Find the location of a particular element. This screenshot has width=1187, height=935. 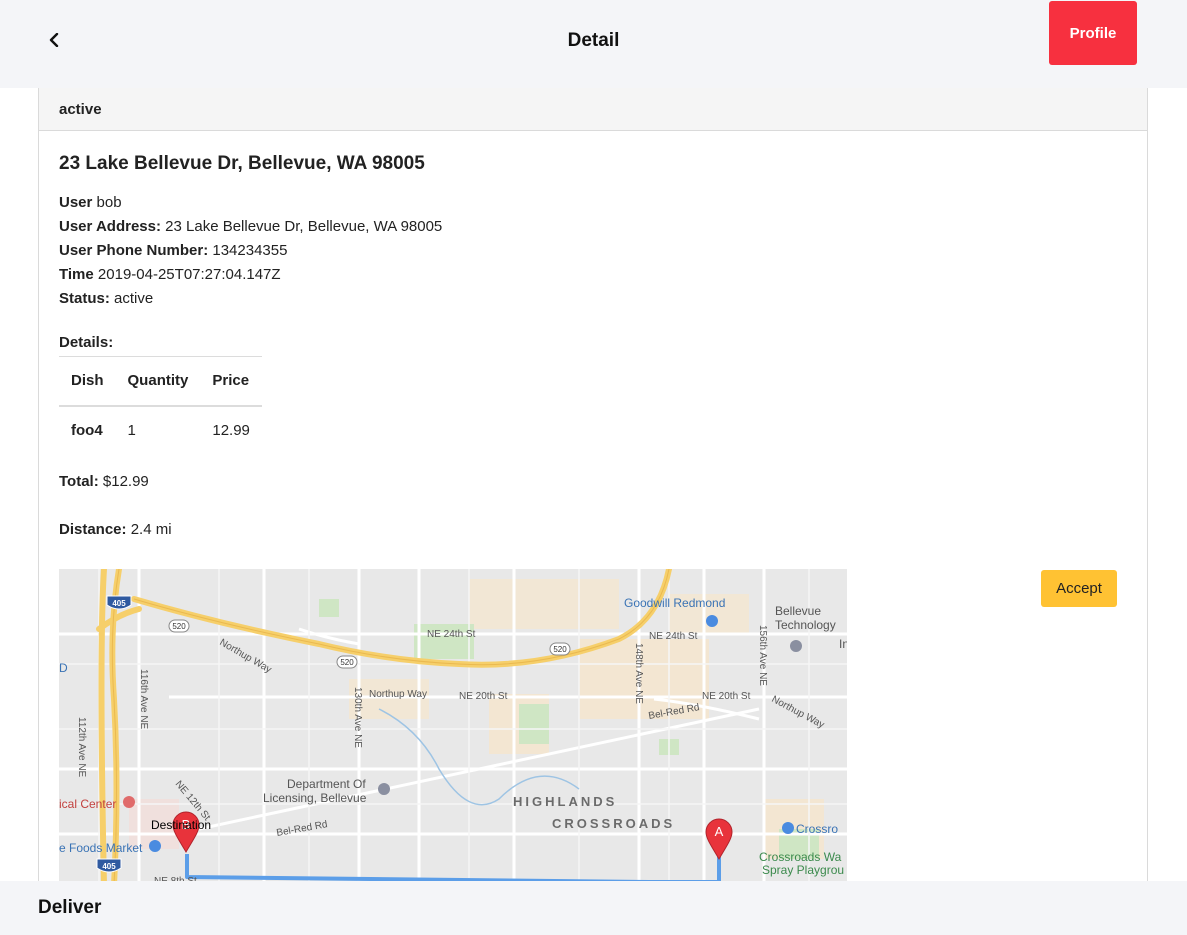

map-label: D is located at coordinates (63, 668).